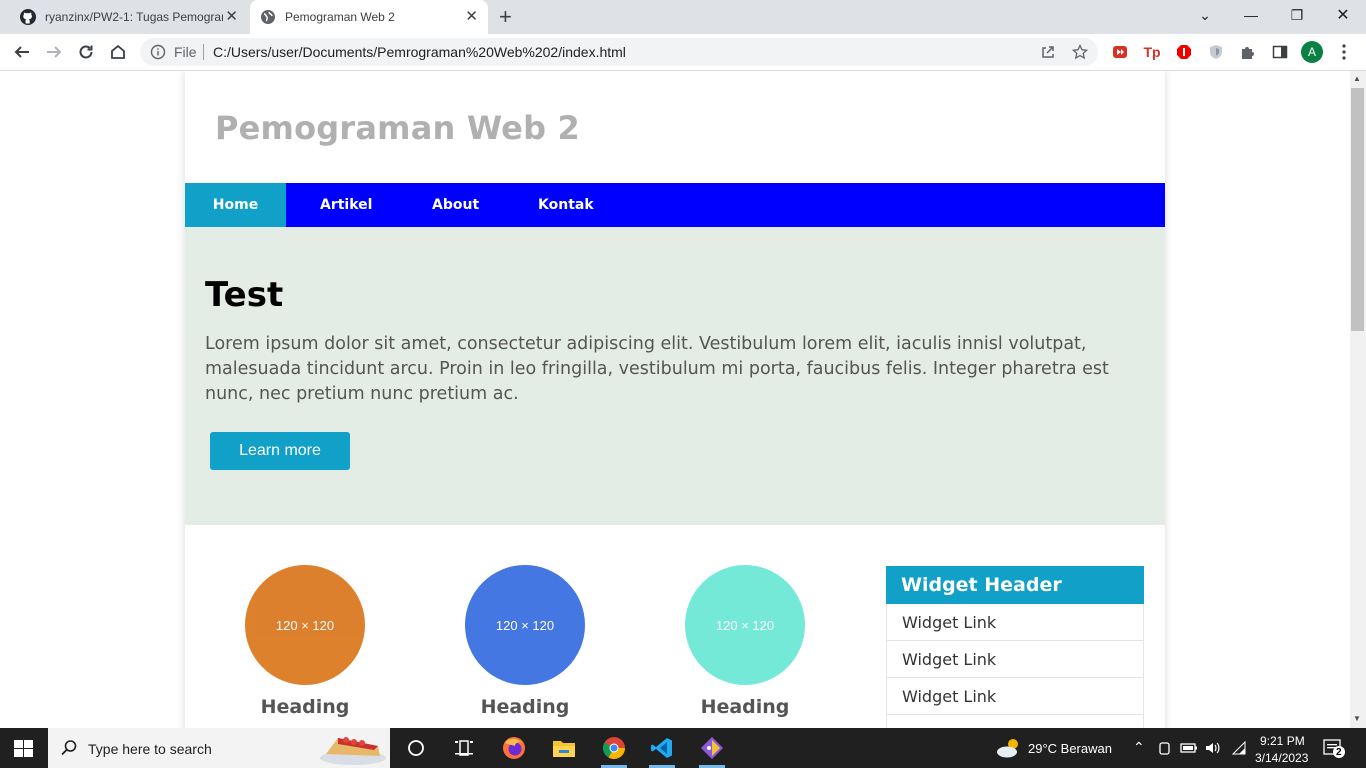 The height and width of the screenshot is (768, 1366). What do you see at coordinates (24, 749) in the screenshot?
I see `windows-start-icon` at bounding box center [24, 749].